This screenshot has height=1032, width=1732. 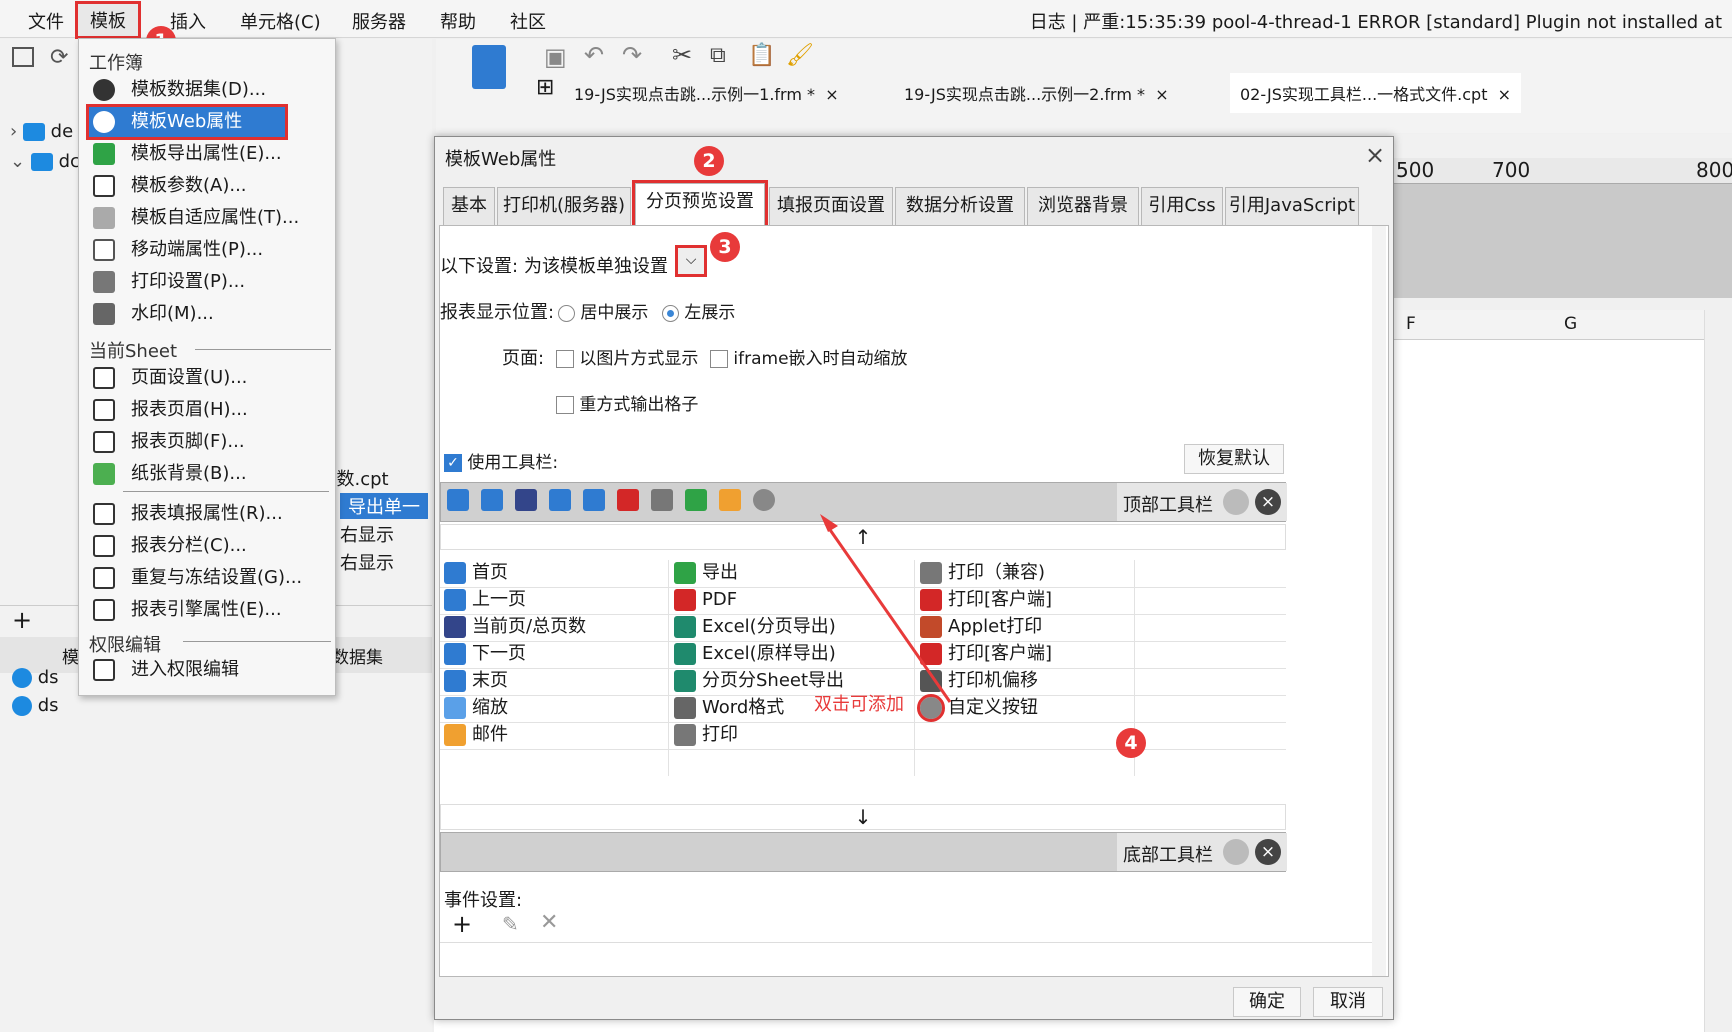 What do you see at coordinates (528, 21) in the screenshot?
I see `menu-community: 社区` at bounding box center [528, 21].